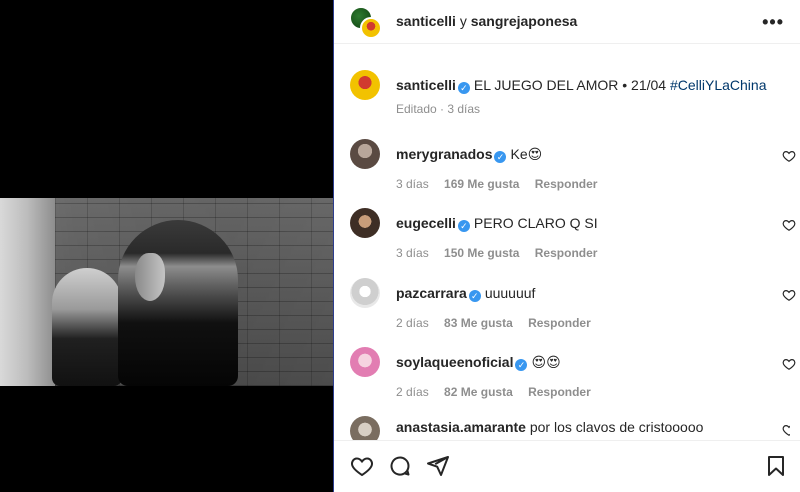  I want to click on heart-icon, so click(362, 466).